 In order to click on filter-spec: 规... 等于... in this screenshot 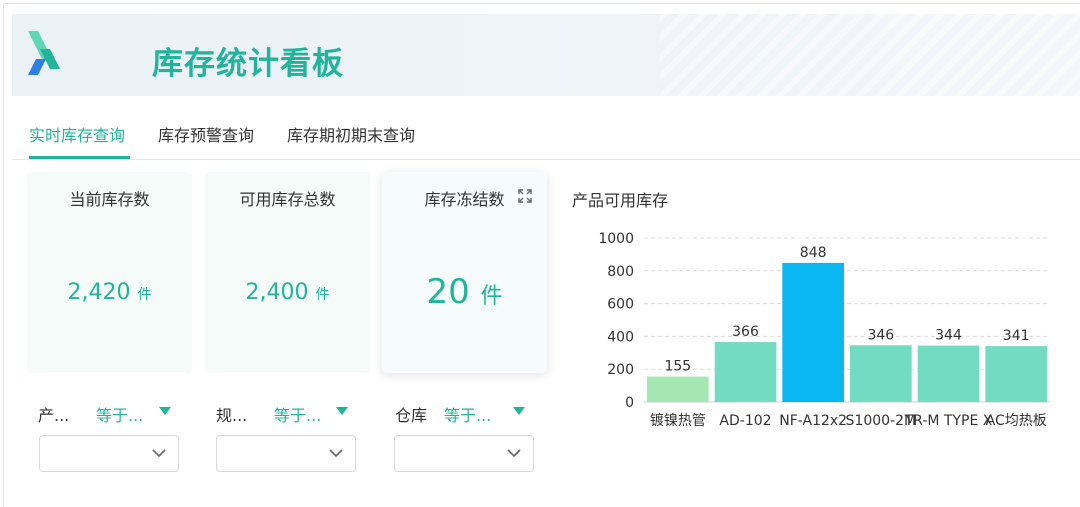, I will do `click(286, 413)`.